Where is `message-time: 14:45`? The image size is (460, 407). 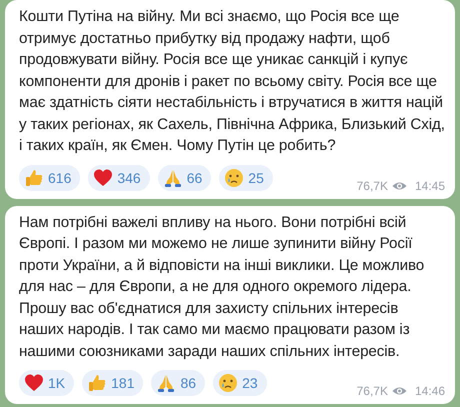 message-time: 14:45 is located at coordinates (429, 186).